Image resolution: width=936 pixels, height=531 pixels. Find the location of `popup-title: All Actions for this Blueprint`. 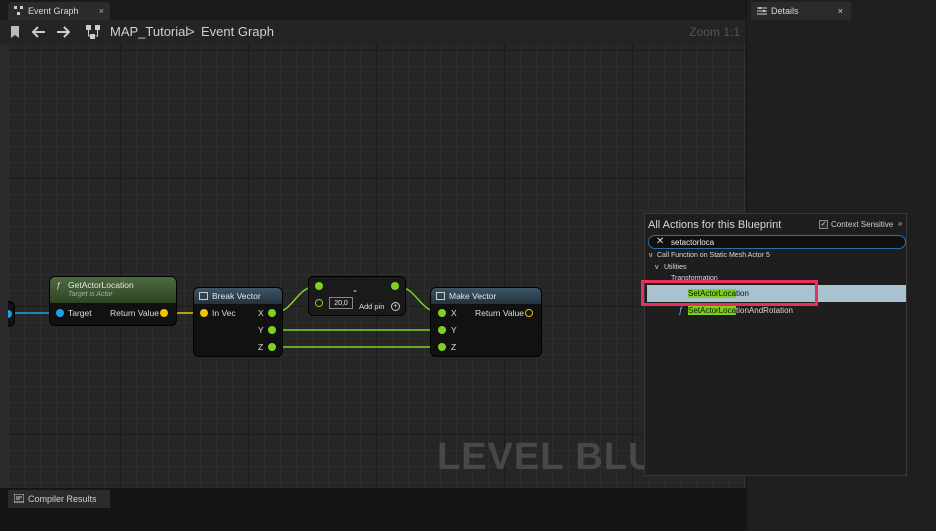

popup-title: All Actions for this Blueprint is located at coordinates (715, 225).